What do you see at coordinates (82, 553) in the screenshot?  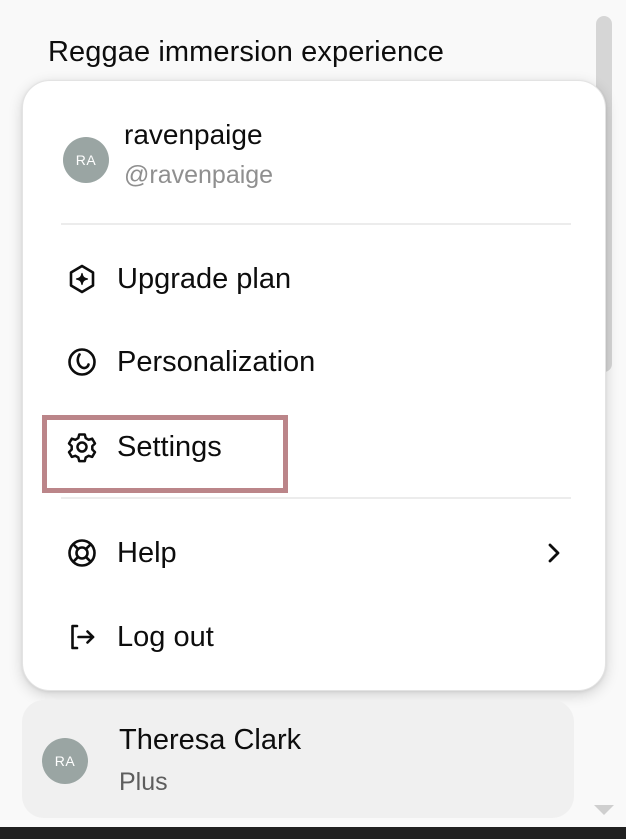 I see `lifebuoy-icon` at bounding box center [82, 553].